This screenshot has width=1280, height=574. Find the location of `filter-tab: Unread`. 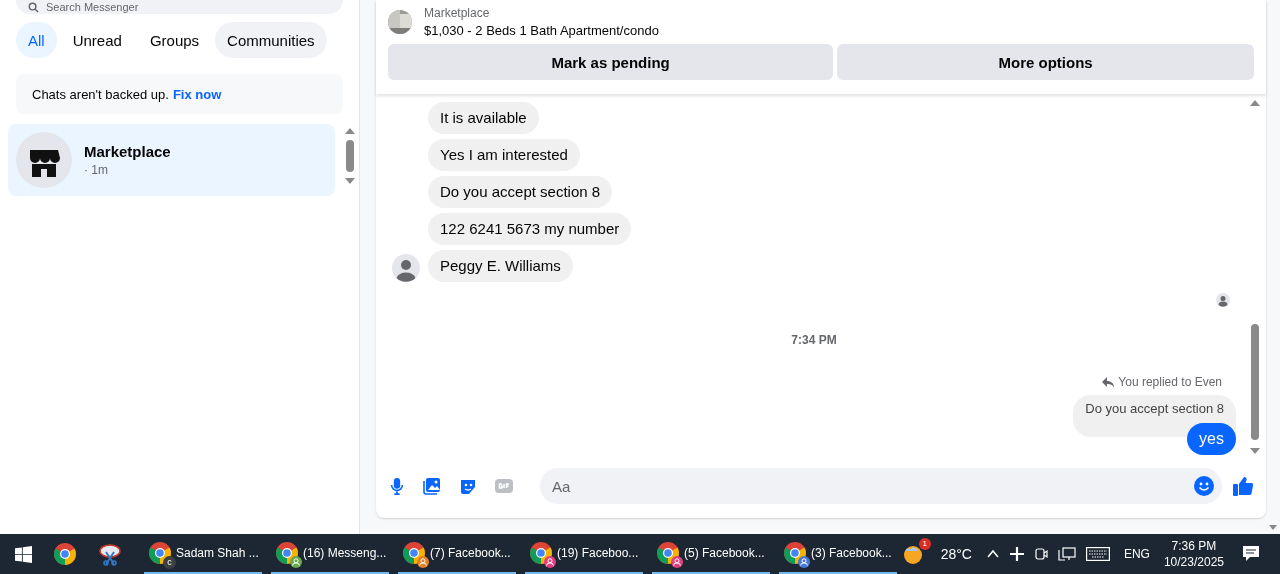

filter-tab: Unread is located at coordinates (97, 40).